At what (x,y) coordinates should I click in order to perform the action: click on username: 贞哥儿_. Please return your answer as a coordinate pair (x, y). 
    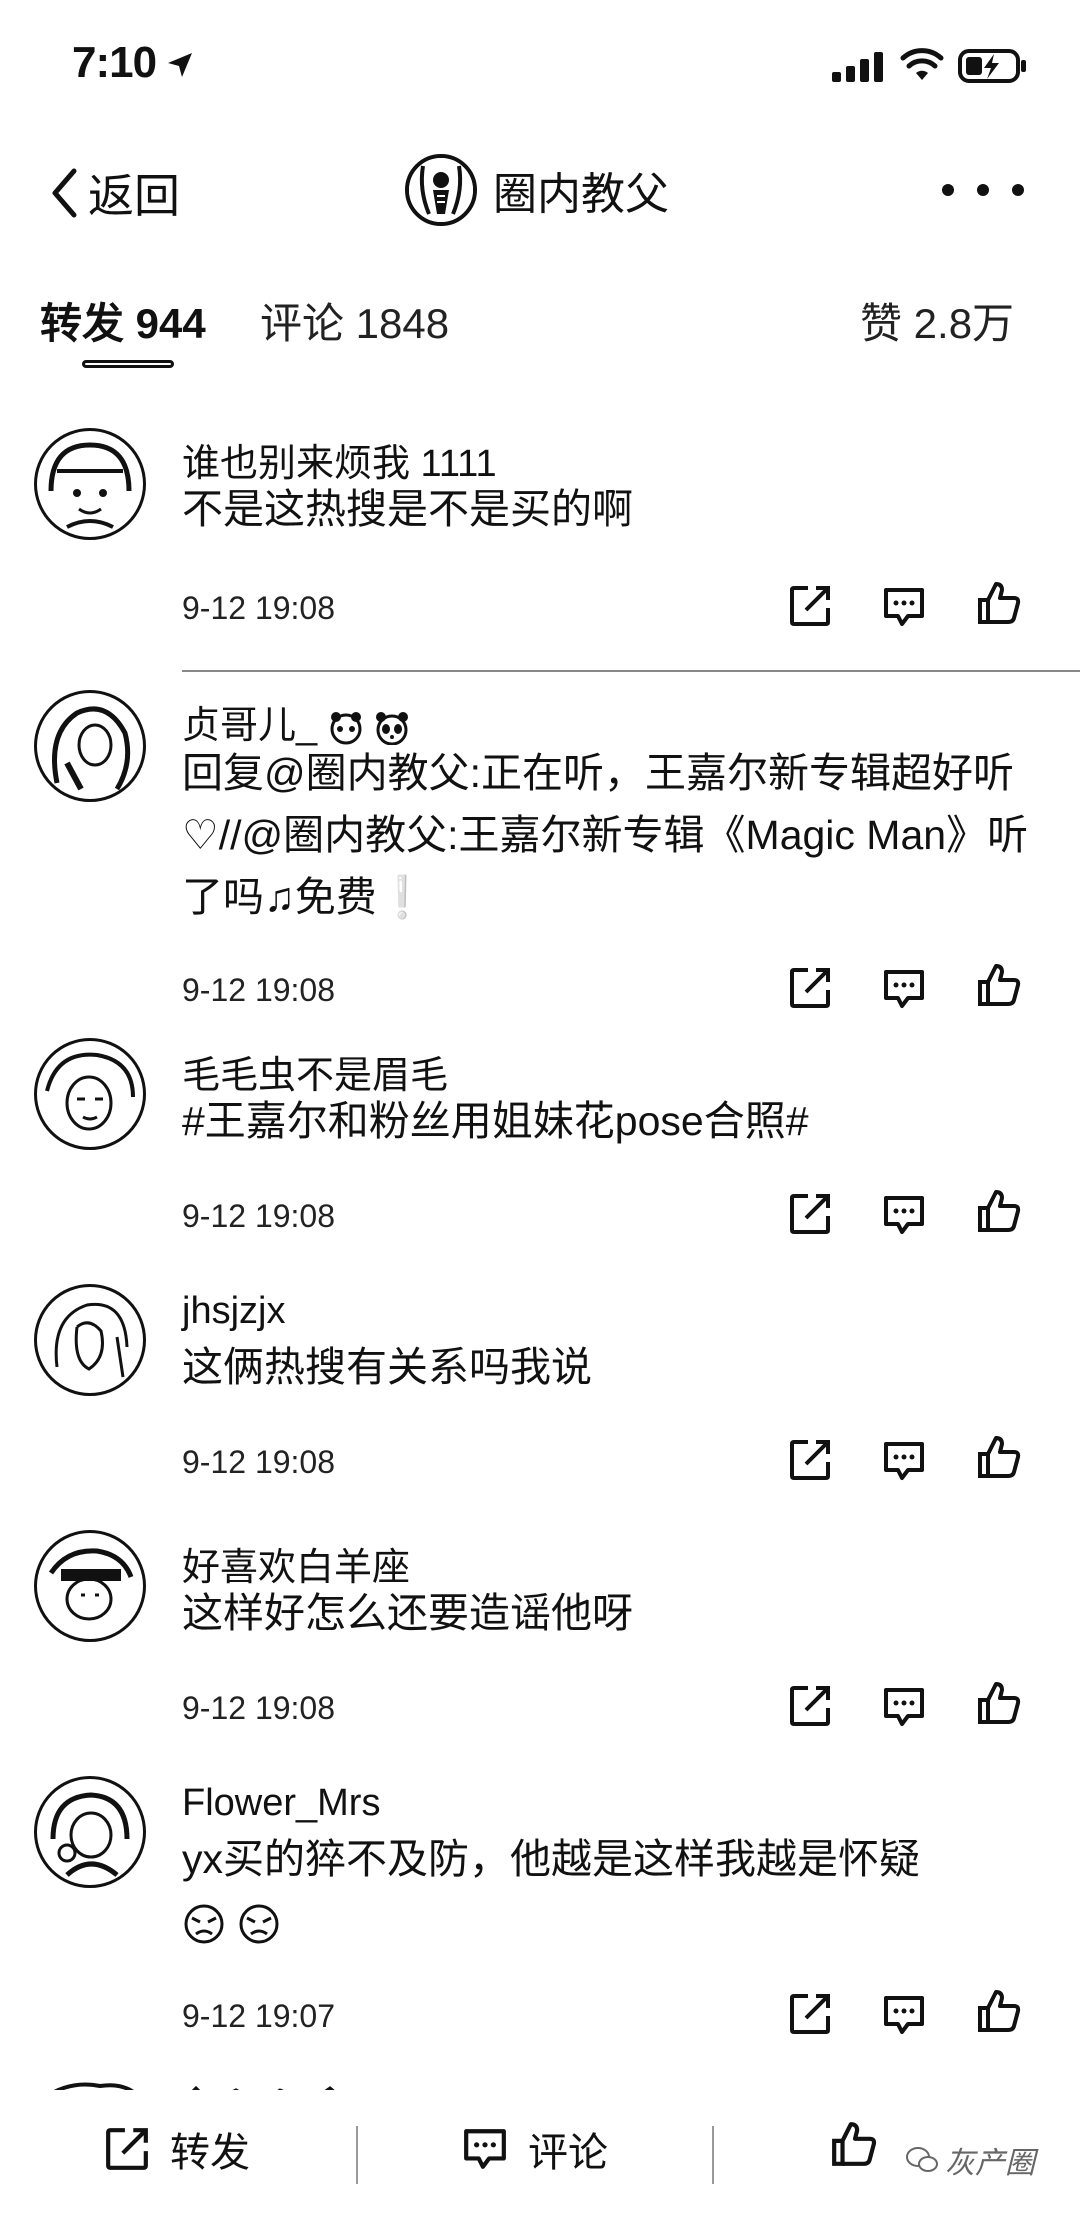
    Looking at the image, I should click on (296, 721).